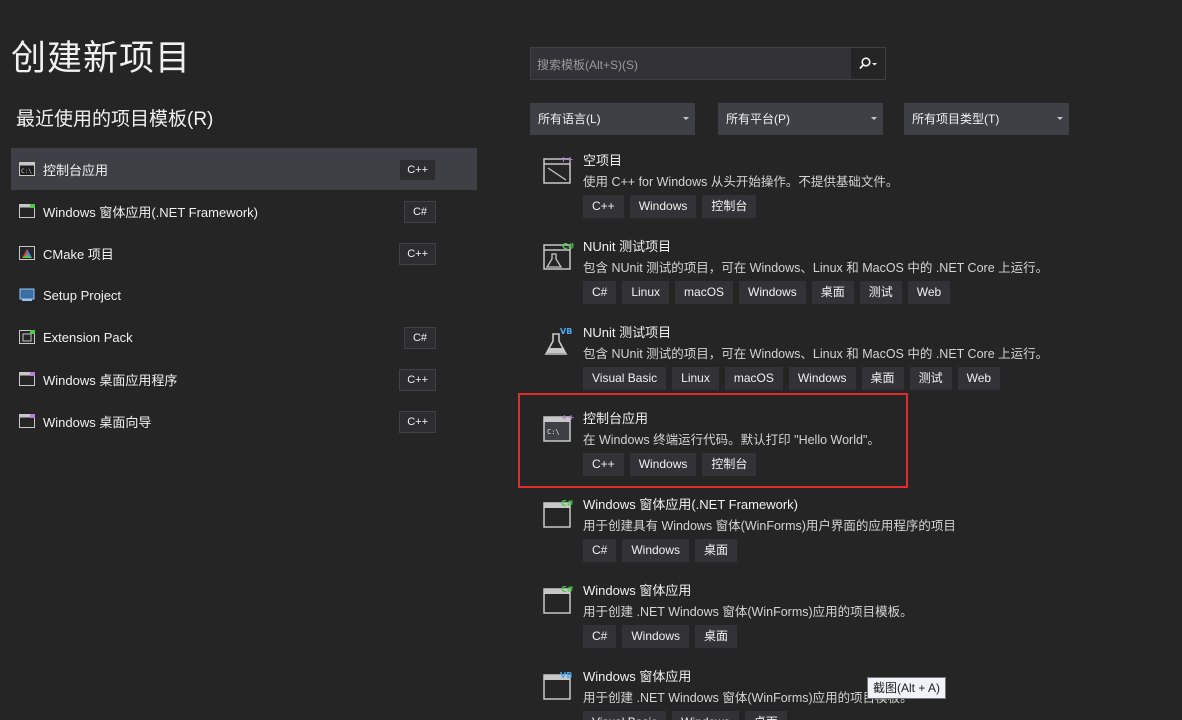 The width and height of the screenshot is (1182, 720). I want to click on platform-filter-value: 所有平台(P), so click(758, 119).